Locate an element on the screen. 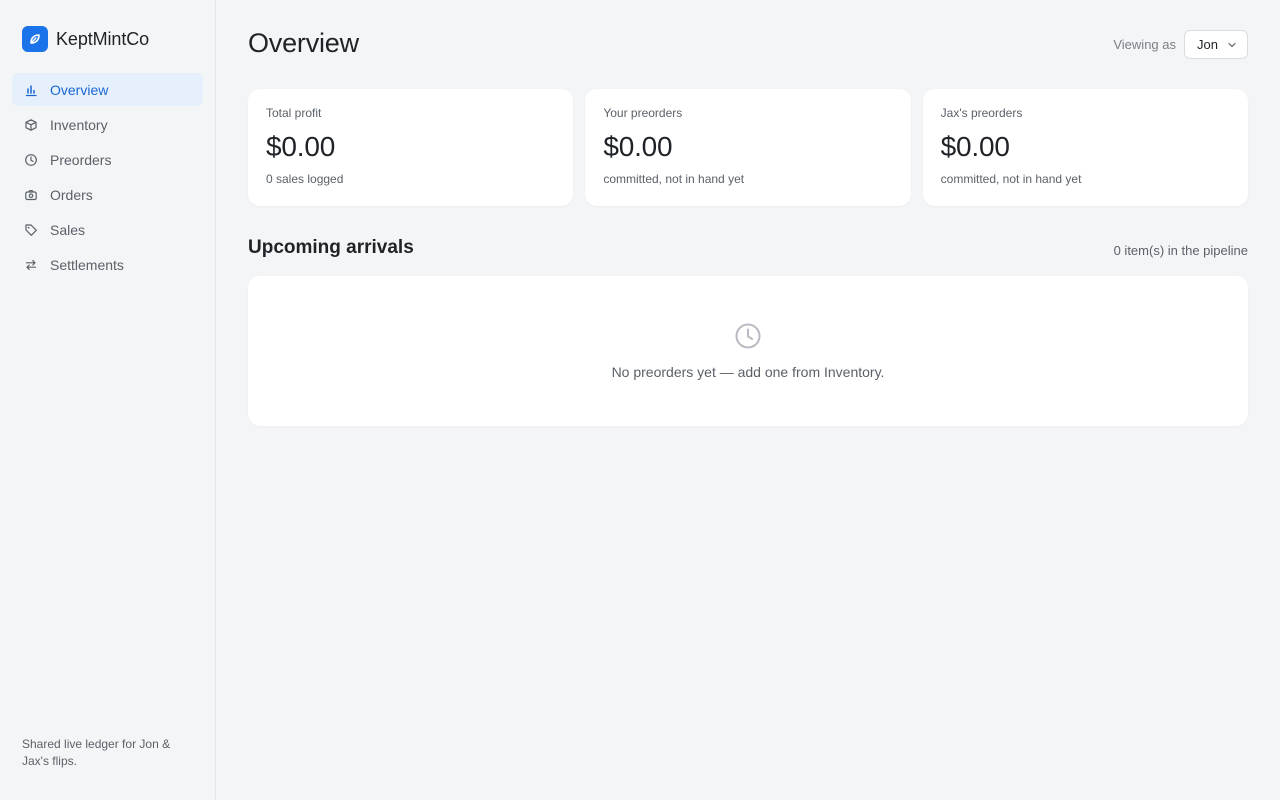  brand: KeptMintCo is located at coordinates (85, 39).